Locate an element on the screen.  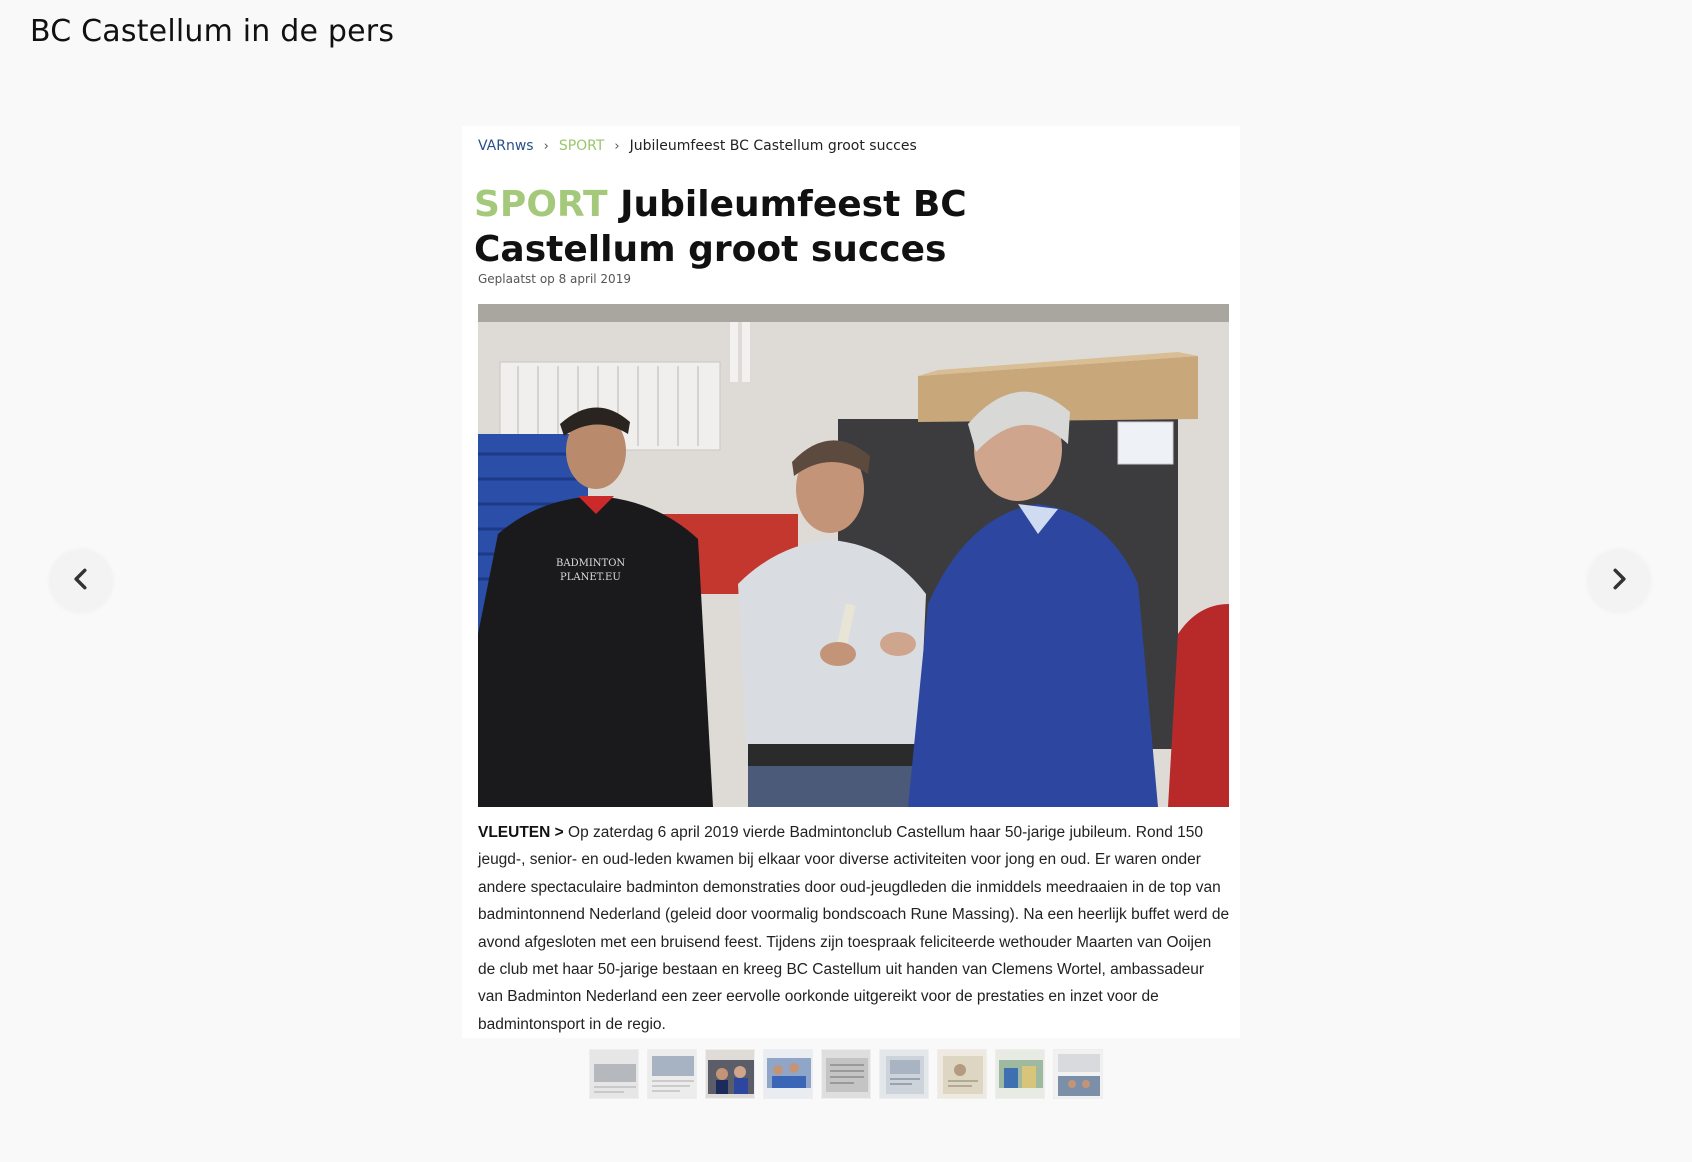
article-dateline: VLEUTEN > is located at coordinates (521, 832).